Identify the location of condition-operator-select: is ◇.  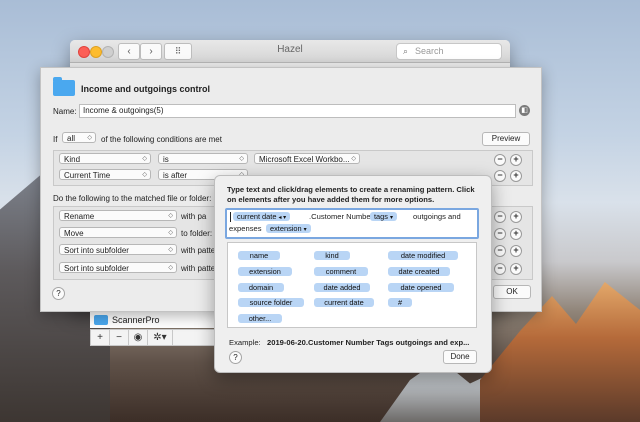
(203, 158).